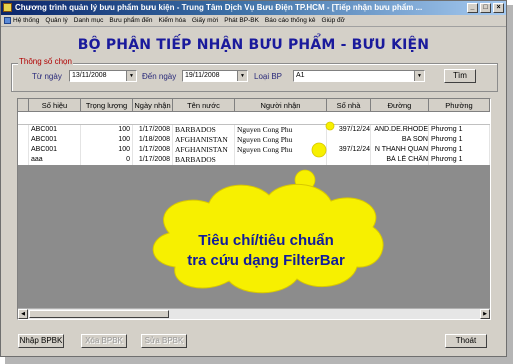  Describe the element at coordinates (266, 240) in the screenshot. I see `callout-line-1: Tiêu chí/tiêu chuẩn` at that location.